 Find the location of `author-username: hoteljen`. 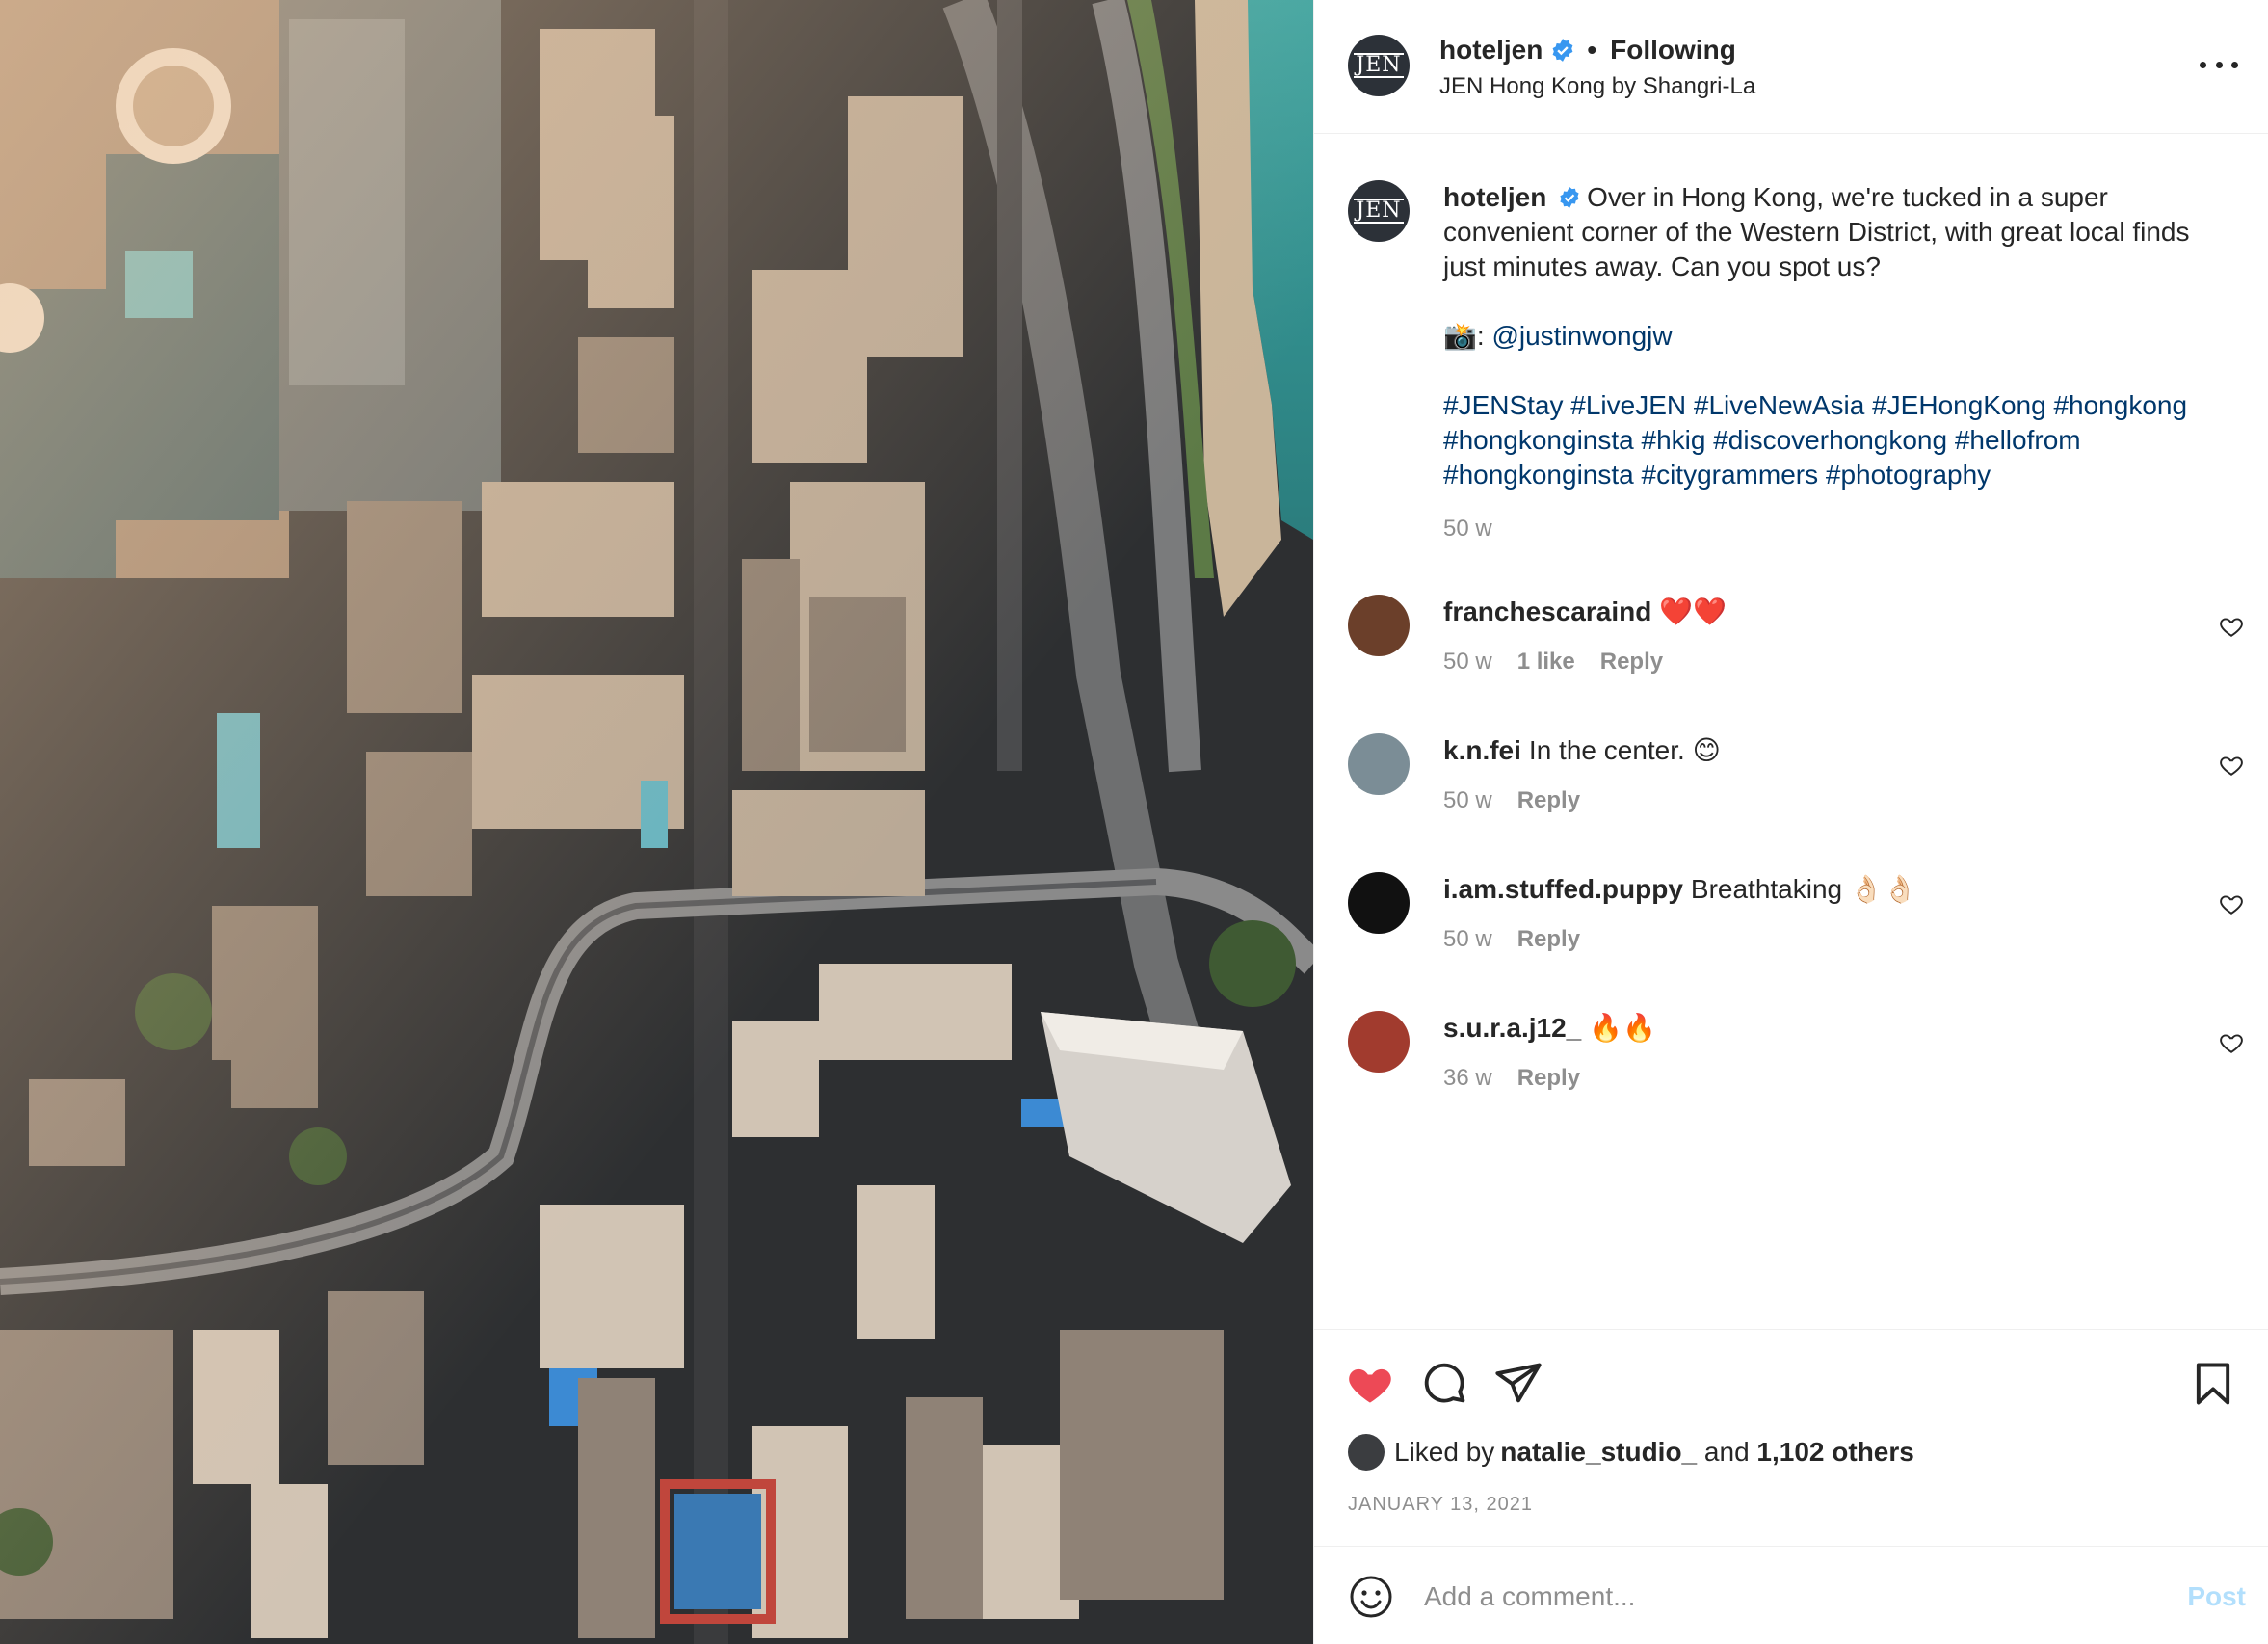

author-username: hoteljen is located at coordinates (1491, 50).